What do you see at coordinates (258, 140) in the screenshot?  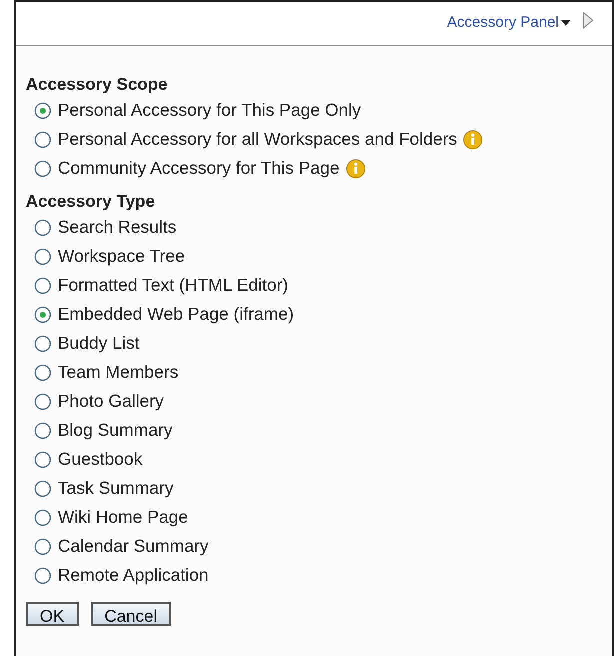 I see `option-label: Personal Accessory for all Workspaces and Folders` at bounding box center [258, 140].